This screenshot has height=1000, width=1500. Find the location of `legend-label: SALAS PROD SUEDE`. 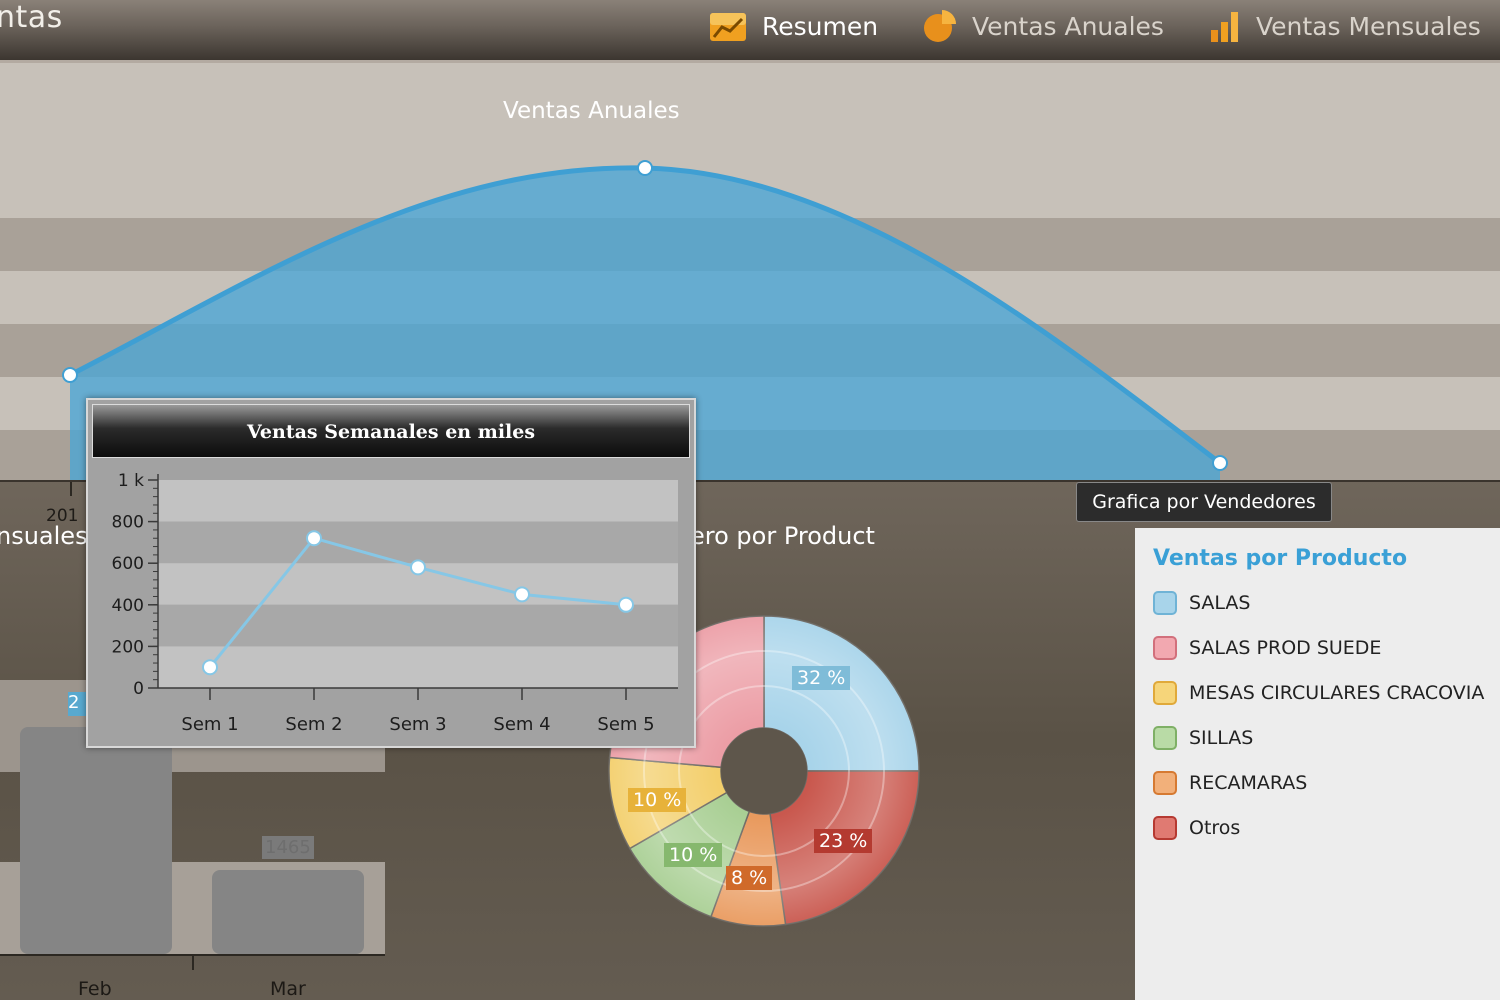

legend-label: SALAS PROD SUEDE is located at coordinates (1285, 648).